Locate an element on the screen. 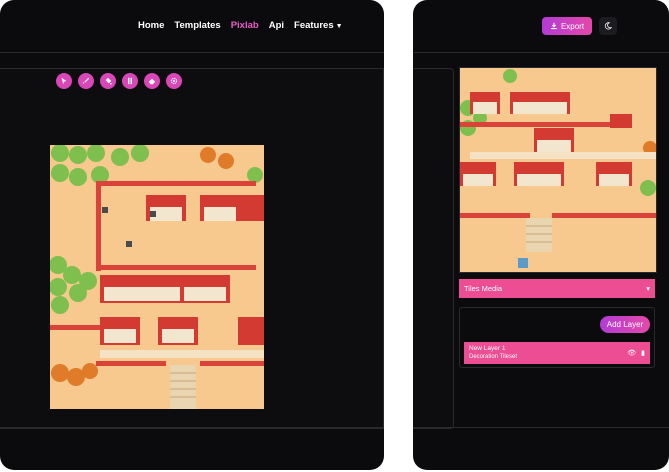 The image size is (669, 472). nav-features-label: Features is located at coordinates (314, 25).